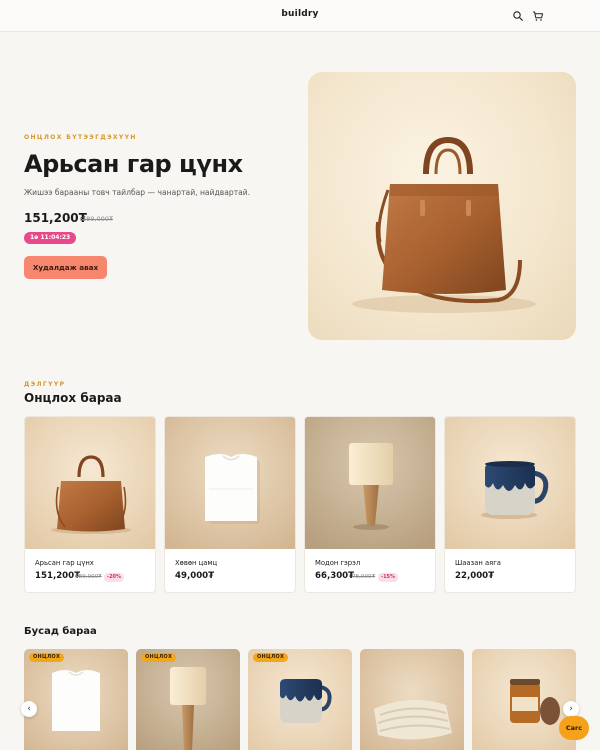 The height and width of the screenshot is (750, 600). I want to click on product-price: 22,000₮, so click(475, 576).